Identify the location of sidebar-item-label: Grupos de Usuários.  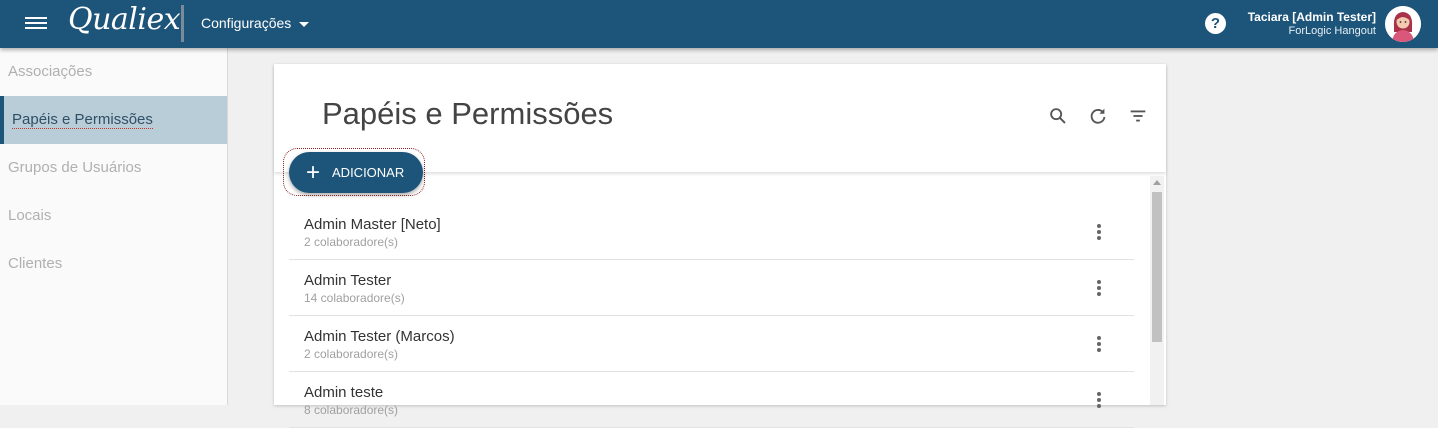
(75, 167).